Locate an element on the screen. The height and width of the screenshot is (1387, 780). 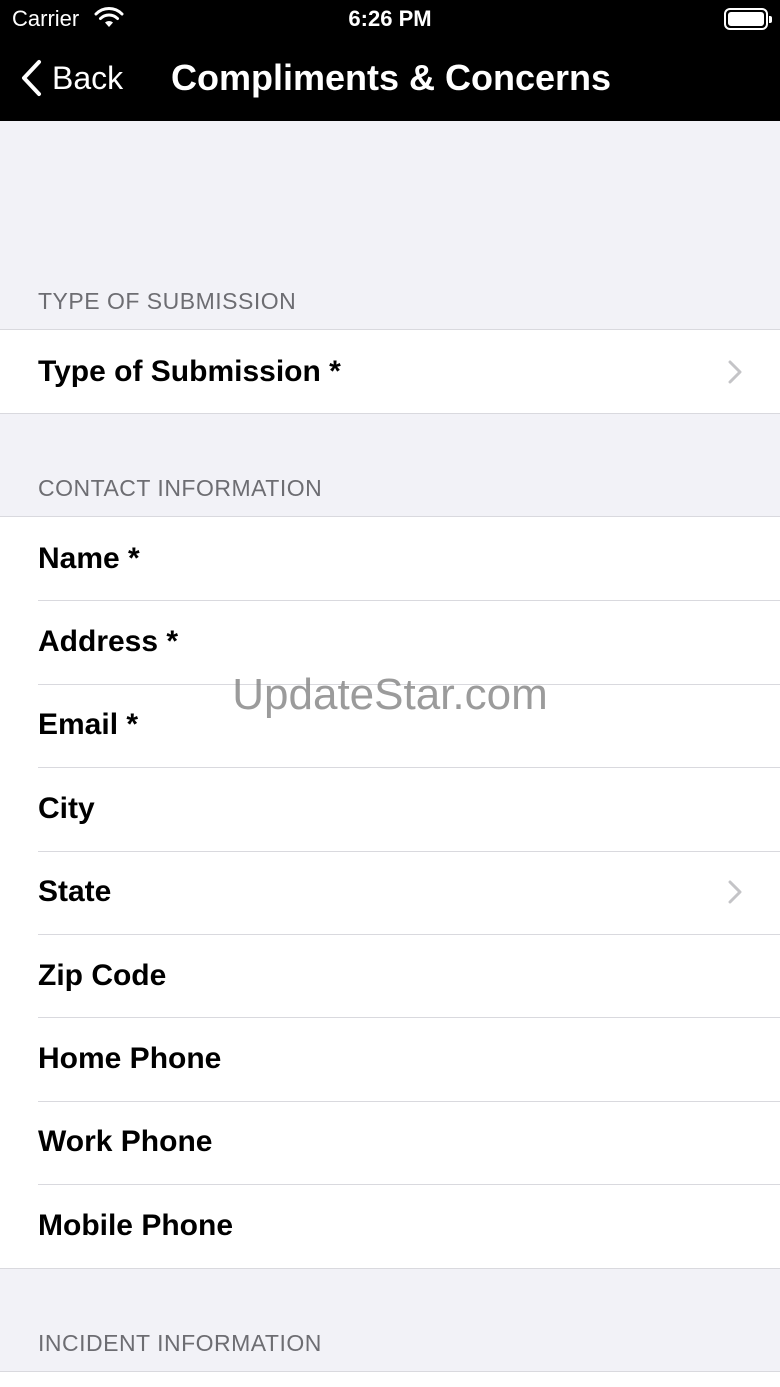
page-title: Compliments & Concerns is located at coordinates (391, 77).